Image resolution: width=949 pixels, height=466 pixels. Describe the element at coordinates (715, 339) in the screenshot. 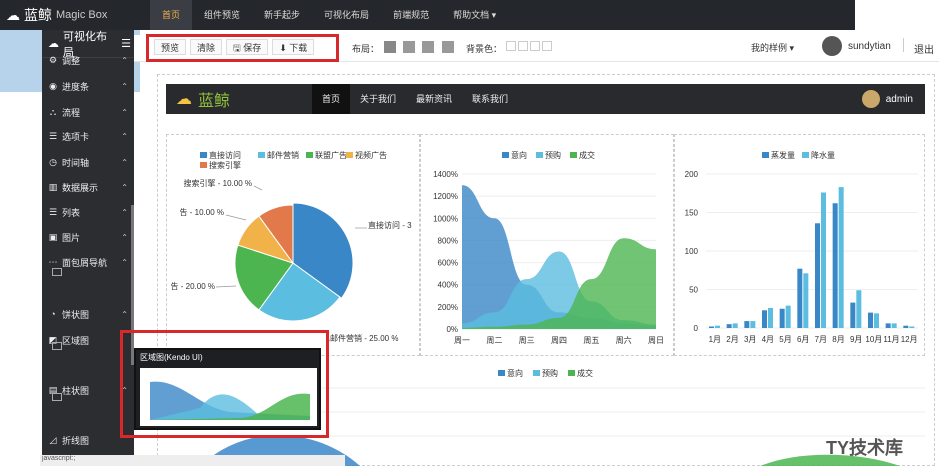

I see `x-tick-label: 1月` at that location.